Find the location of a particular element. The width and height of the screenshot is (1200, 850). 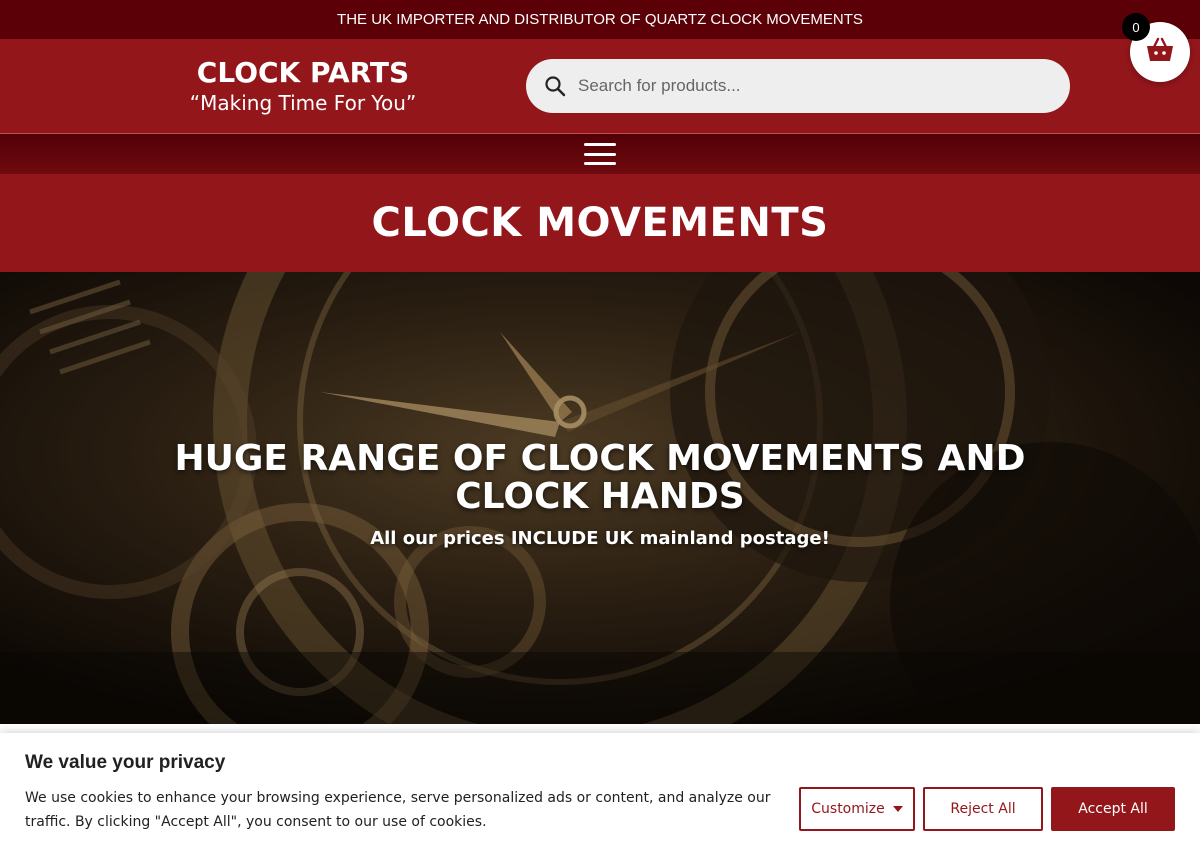

hamburger-menu-icon is located at coordinates (600, 154).